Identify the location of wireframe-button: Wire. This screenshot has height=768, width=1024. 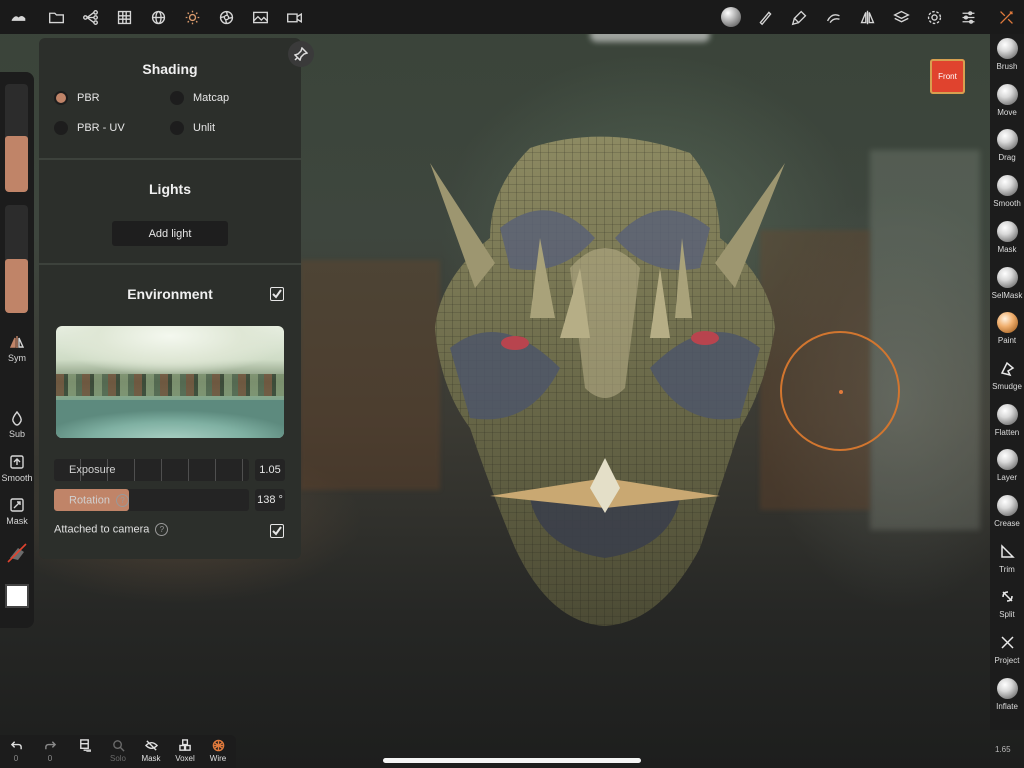
(218, 751).